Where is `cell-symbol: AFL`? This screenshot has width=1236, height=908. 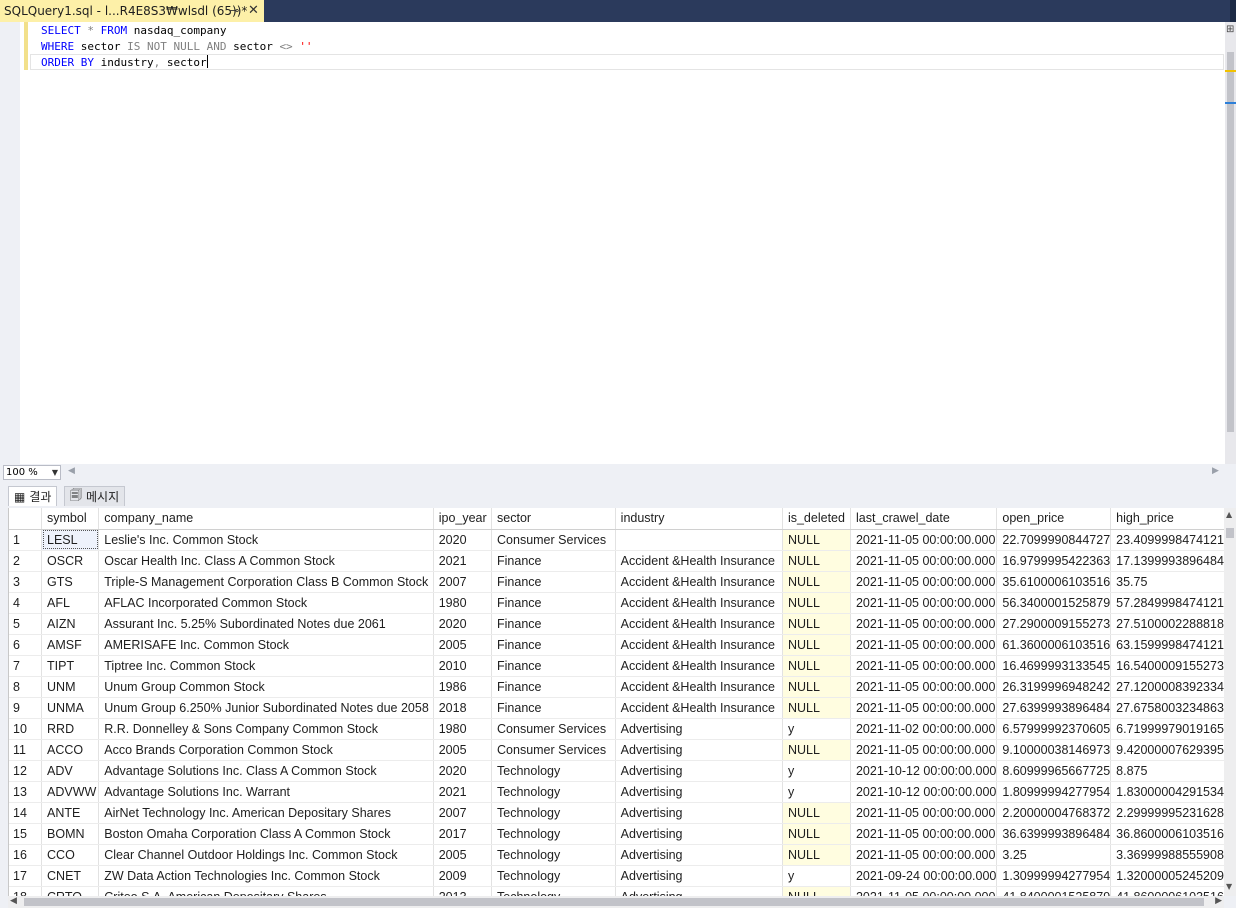 cell-symbol: AFL is located at coordinates (70, 603).